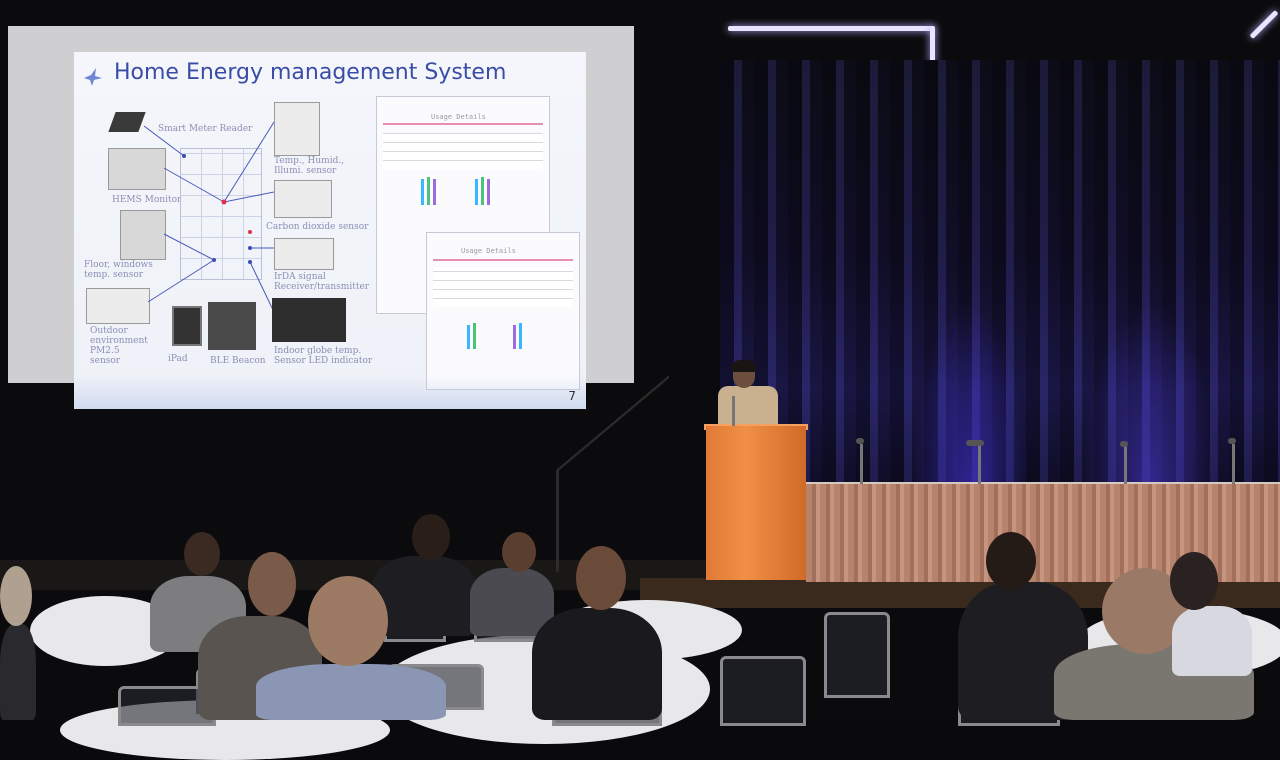  What do you see at coordinates (322, 282) in the screenshot?
I see `caption-irda: IrDA signal Receiver/transmitter` at bounding box center [322, 282].